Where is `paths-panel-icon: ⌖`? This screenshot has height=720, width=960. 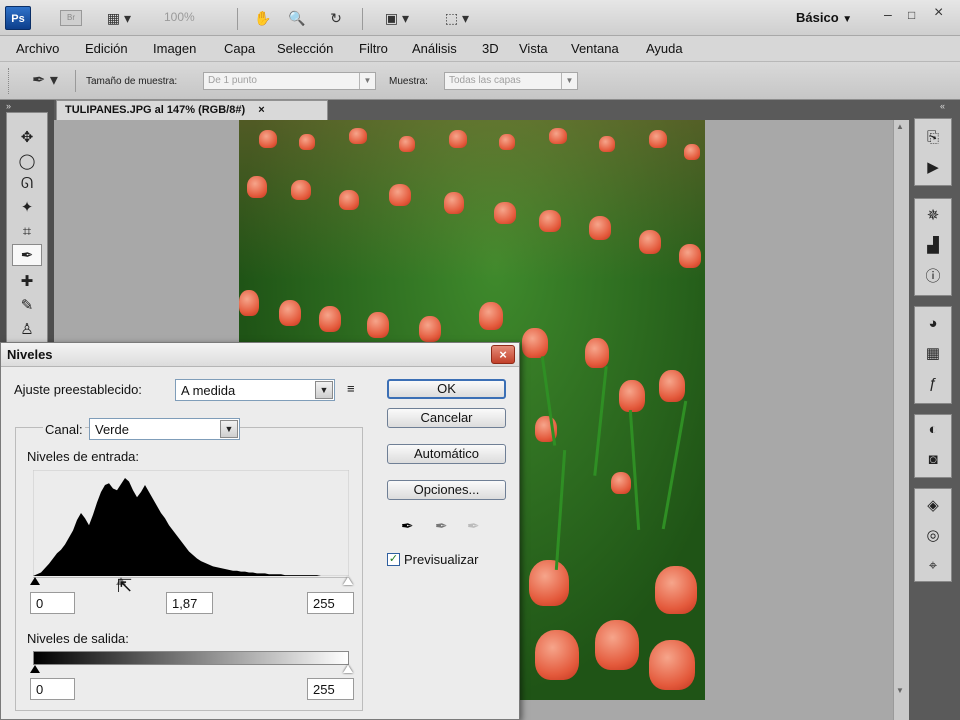
paths-panel-icon: ⌖ is located at coordinates (933, 565).